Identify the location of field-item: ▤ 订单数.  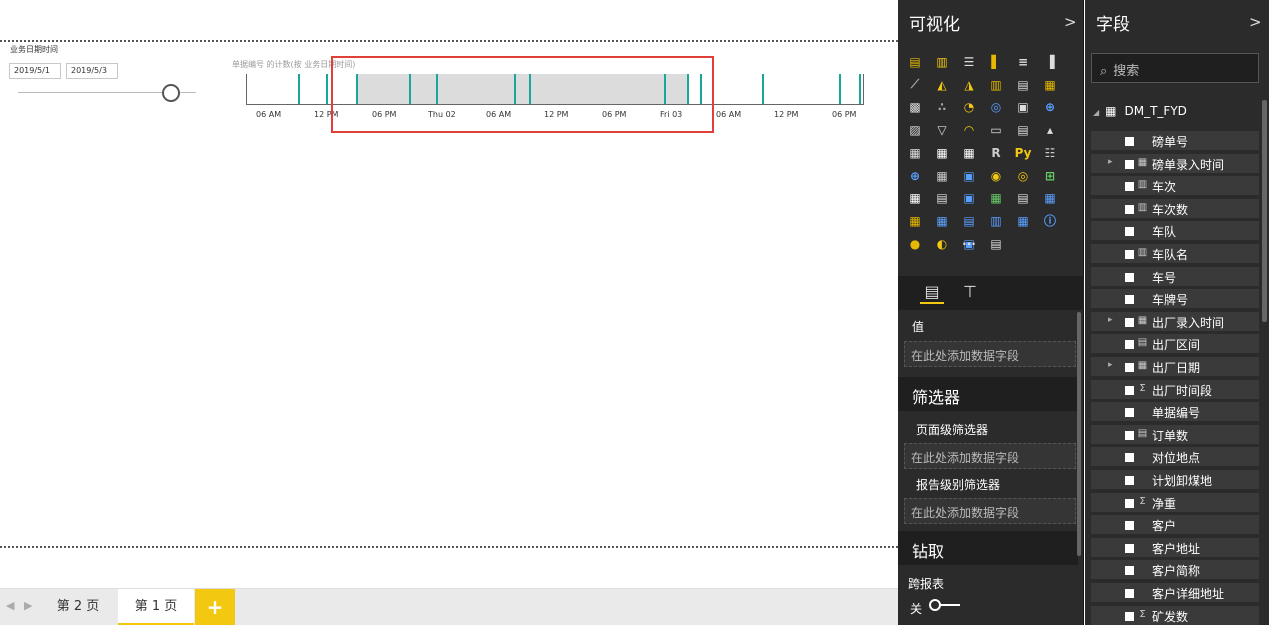
(1175, 434).